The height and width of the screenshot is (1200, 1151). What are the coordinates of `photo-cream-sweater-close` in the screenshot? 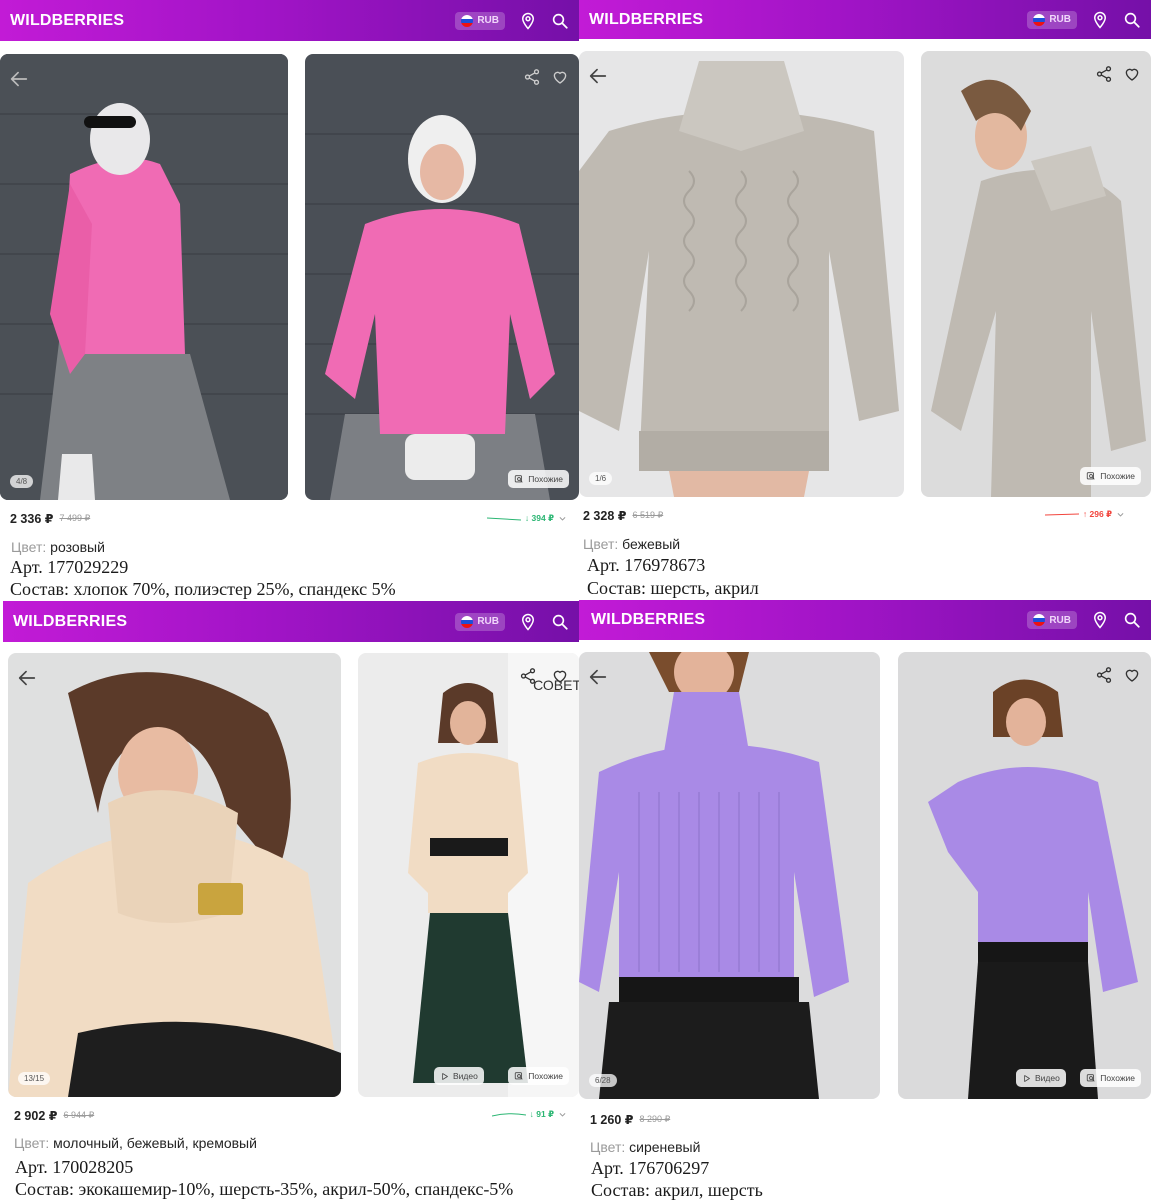 It's located at (174, 875).